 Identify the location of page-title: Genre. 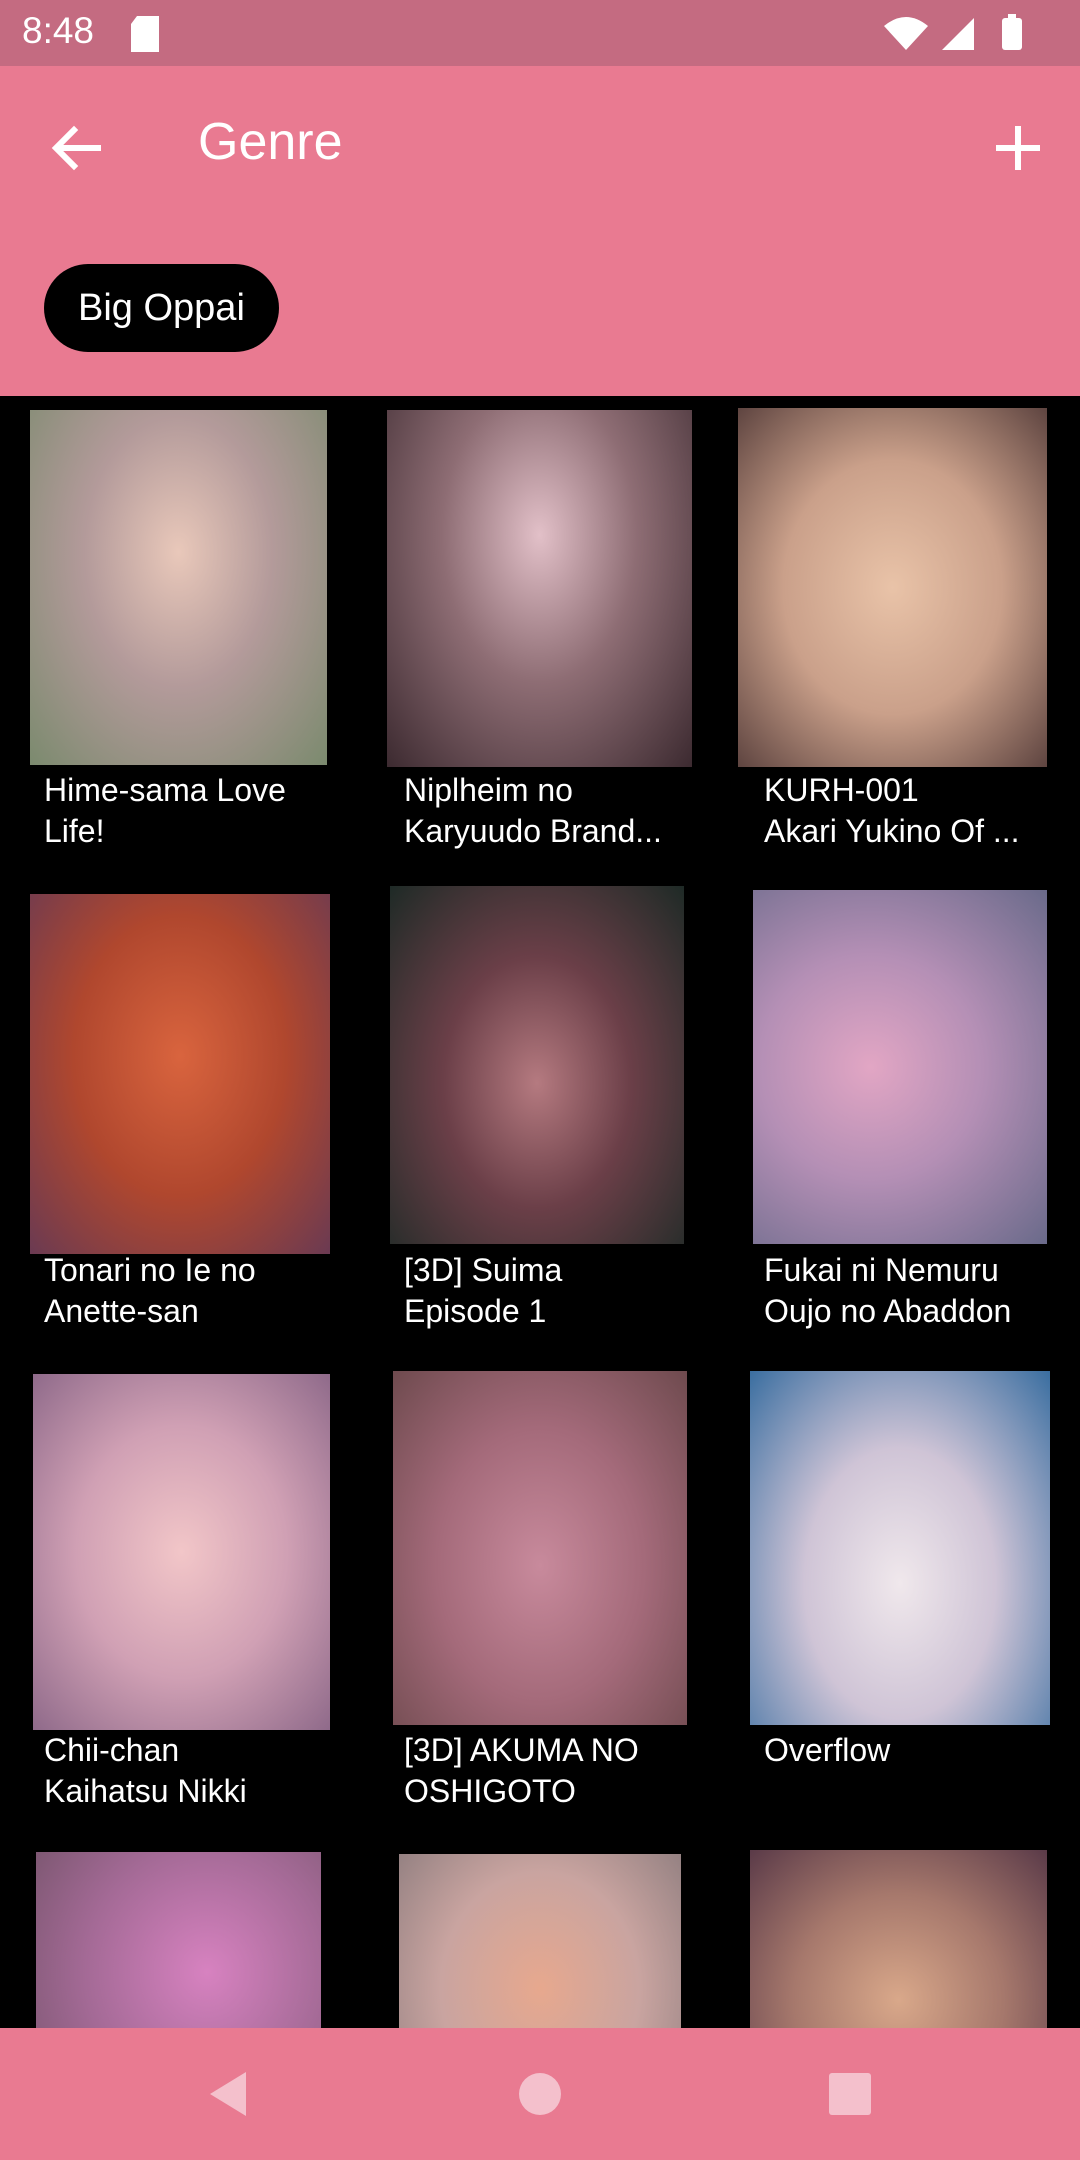
(270, 142).